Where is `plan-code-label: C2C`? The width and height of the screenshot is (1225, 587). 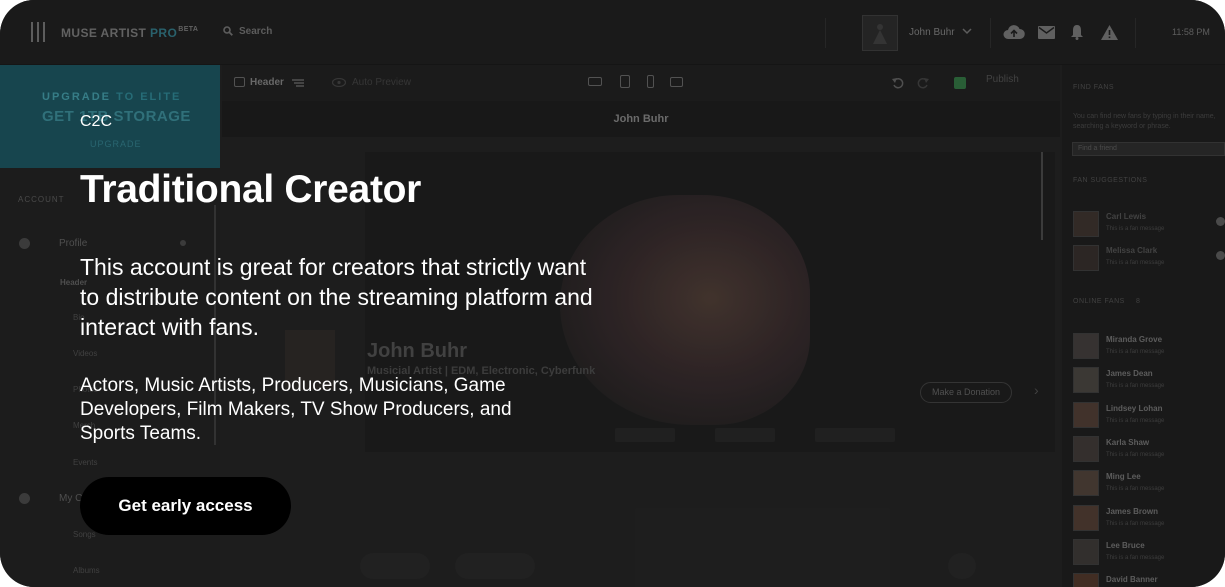 plan-code-label: C2C is located at coordinates (96, 121).